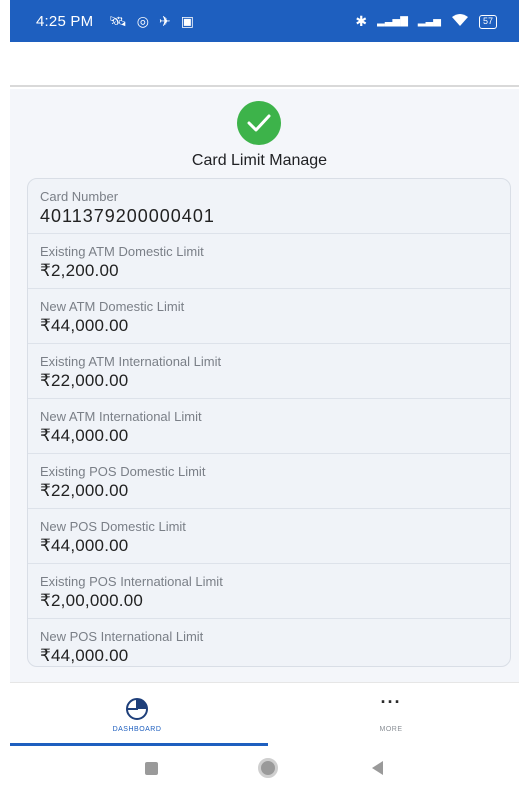 The width and height of the screenshot is (519, 790). Describe the element at coordinates (264, 21) in the screenshot. I see `status-bar: 4:25 PM 🛰 ◎ ✈ ▣ ✱ ▂▃▅▇ ▂▃▅ 57` at that location.